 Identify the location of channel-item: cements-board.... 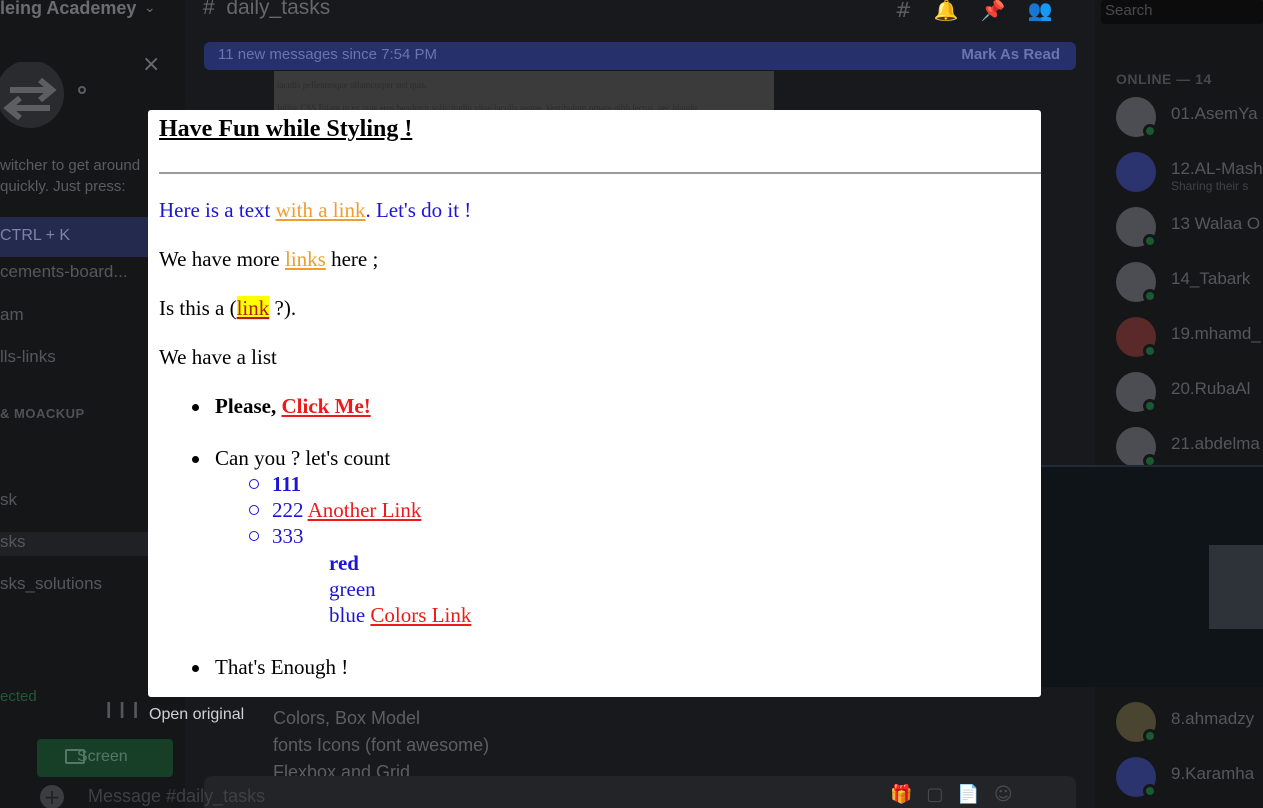
(64, 272).